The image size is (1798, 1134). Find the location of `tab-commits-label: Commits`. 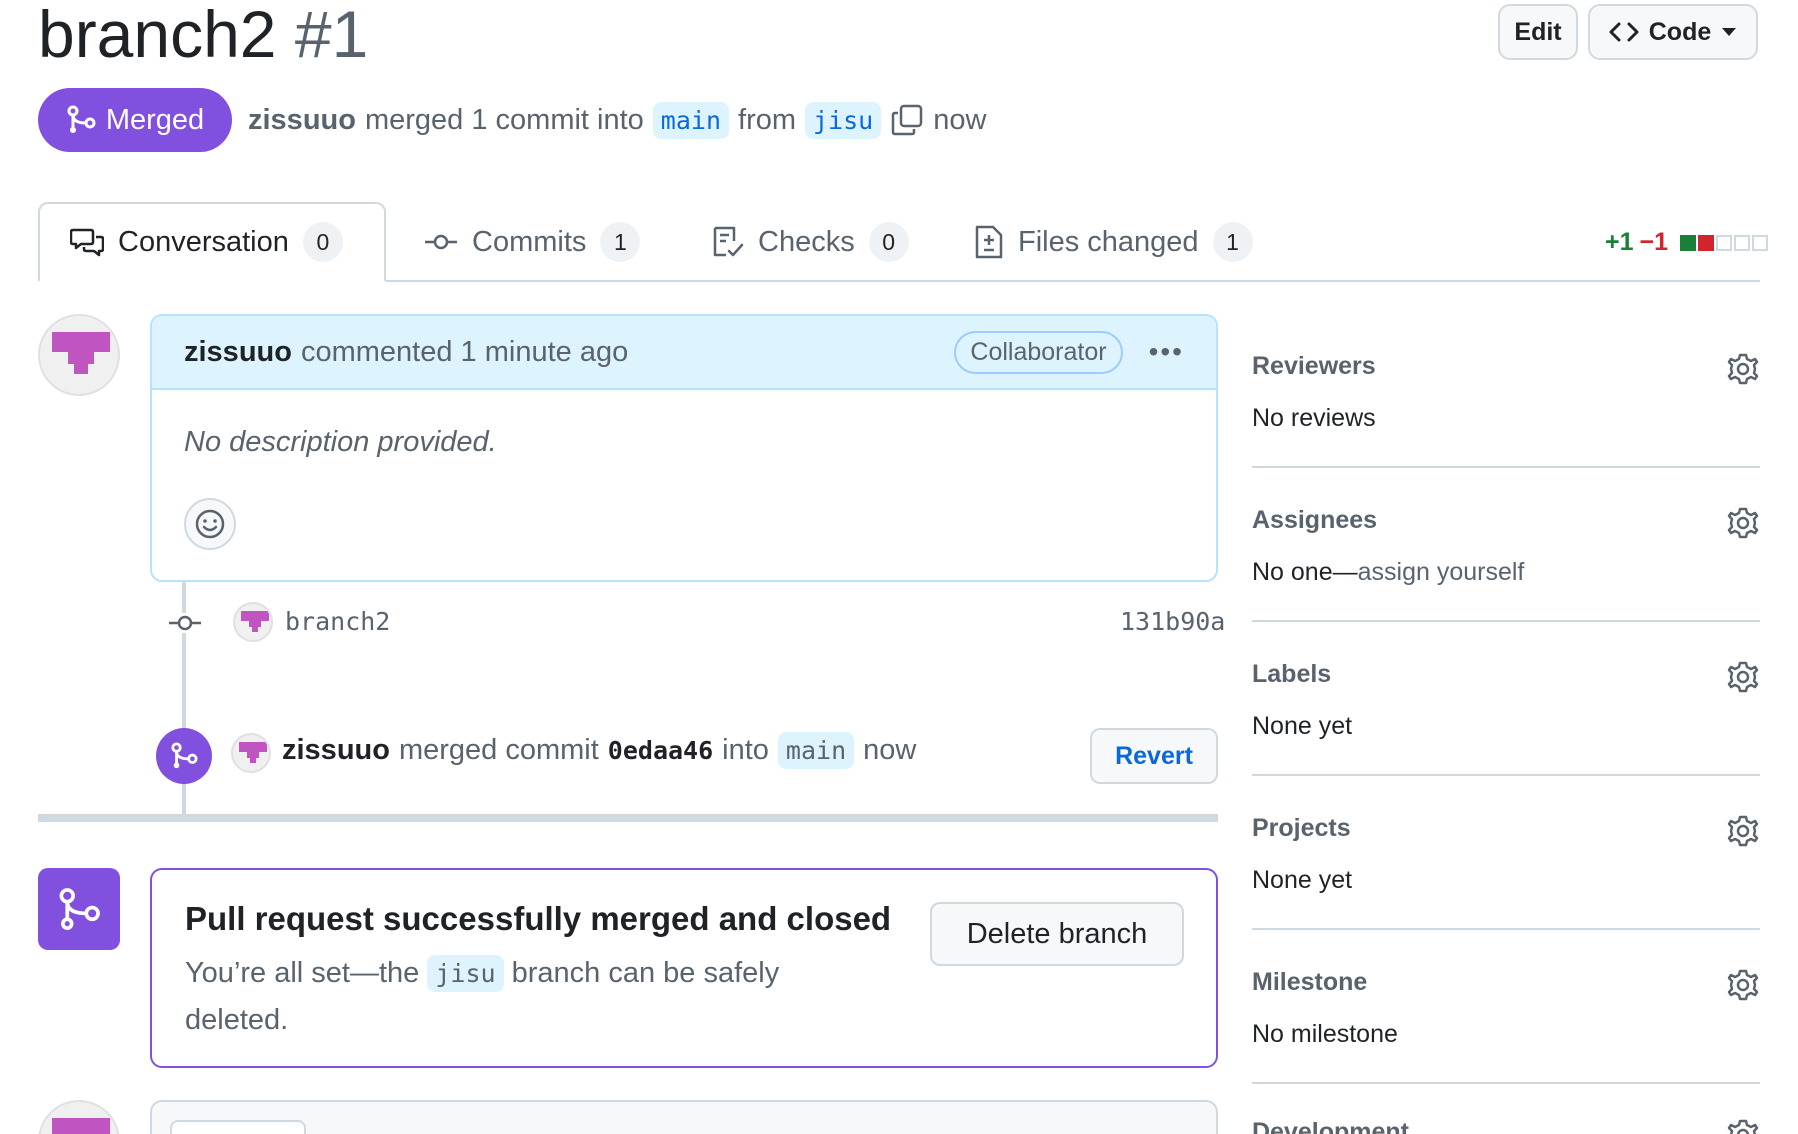

tab-commits-label: Commits is located at coordinates (529, 241).